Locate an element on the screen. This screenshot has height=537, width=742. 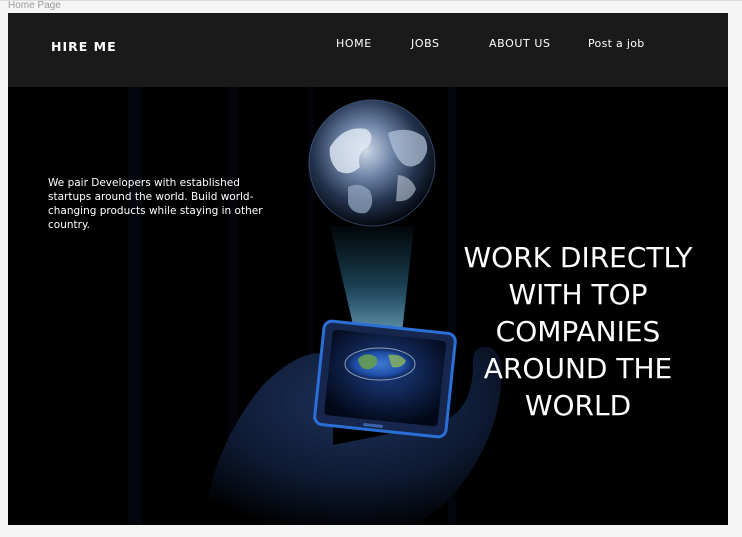
window-title: Home Page is located at coordinates (34, 5).